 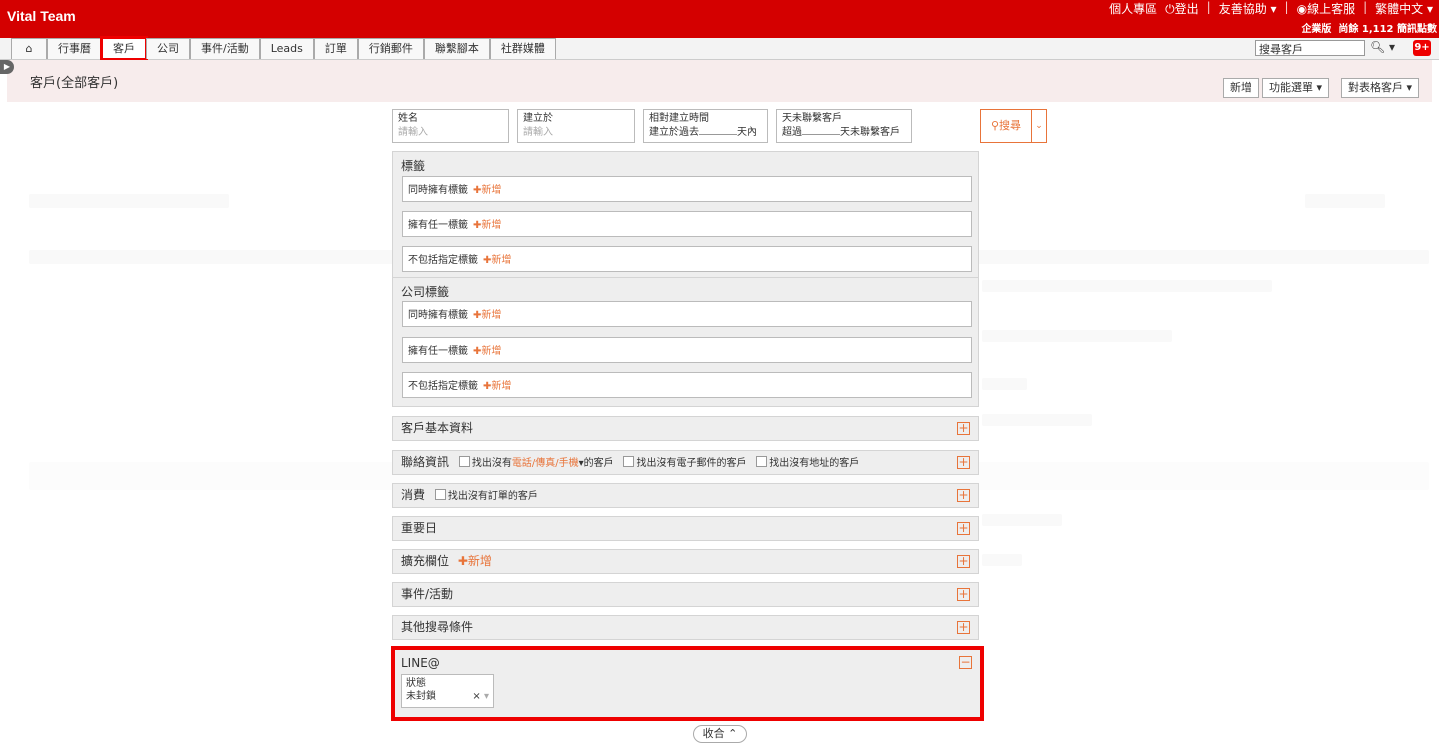 I want to click on add-field-link: ✚新增, so click(x=475, y=561).